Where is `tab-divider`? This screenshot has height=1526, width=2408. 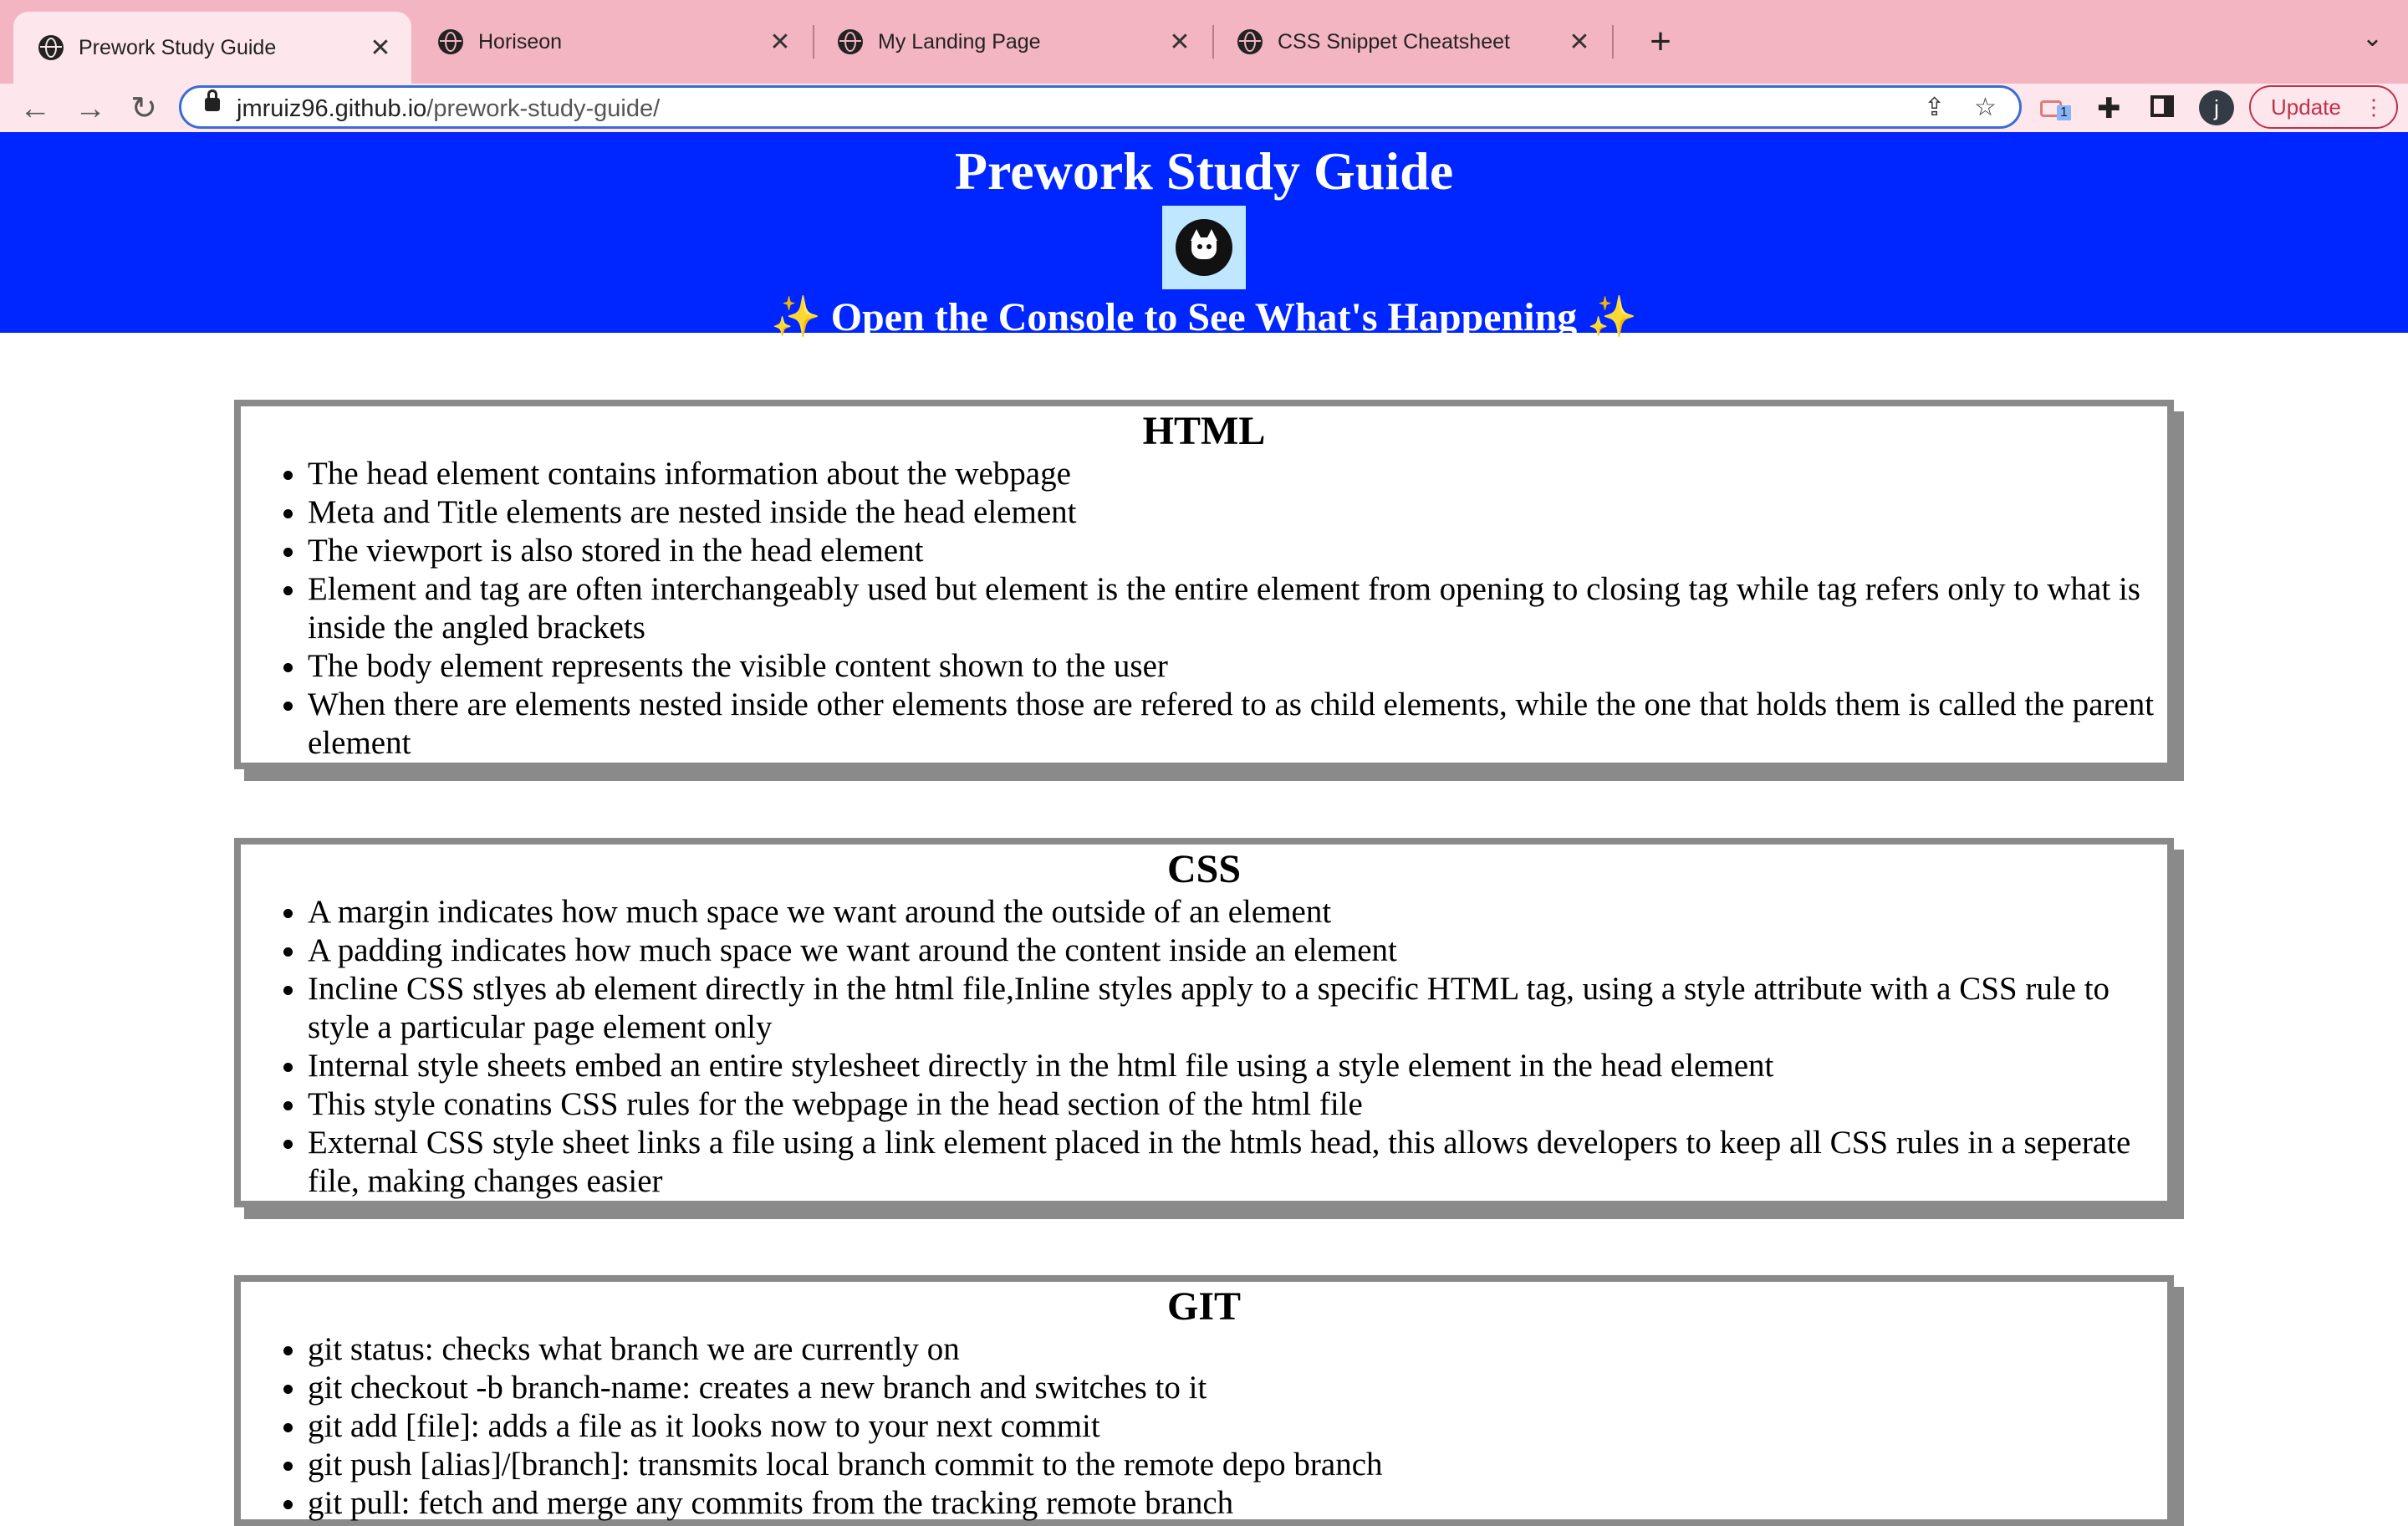
tab-divider is located at coordinates (1613, 42).